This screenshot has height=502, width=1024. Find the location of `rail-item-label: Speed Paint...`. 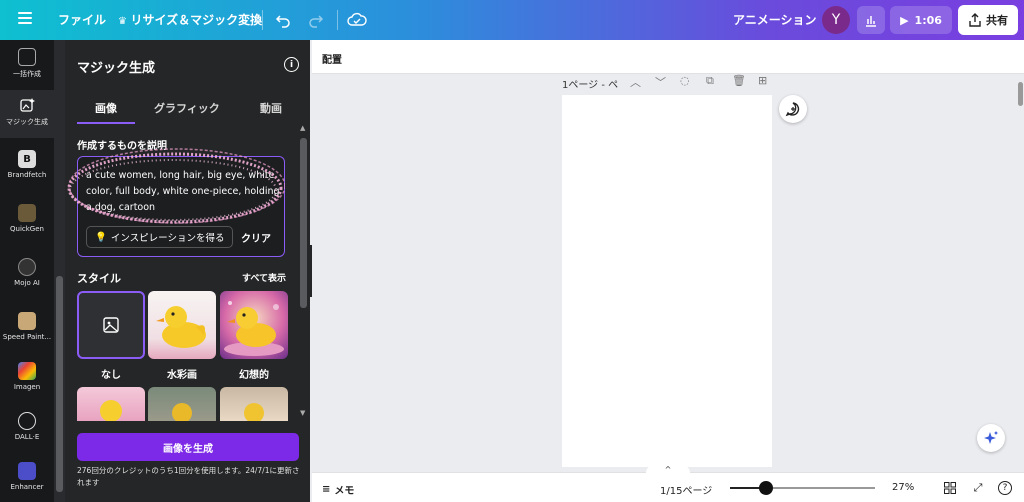

rail-item-label: Speed Paint... is located at coordinates (27, 337).